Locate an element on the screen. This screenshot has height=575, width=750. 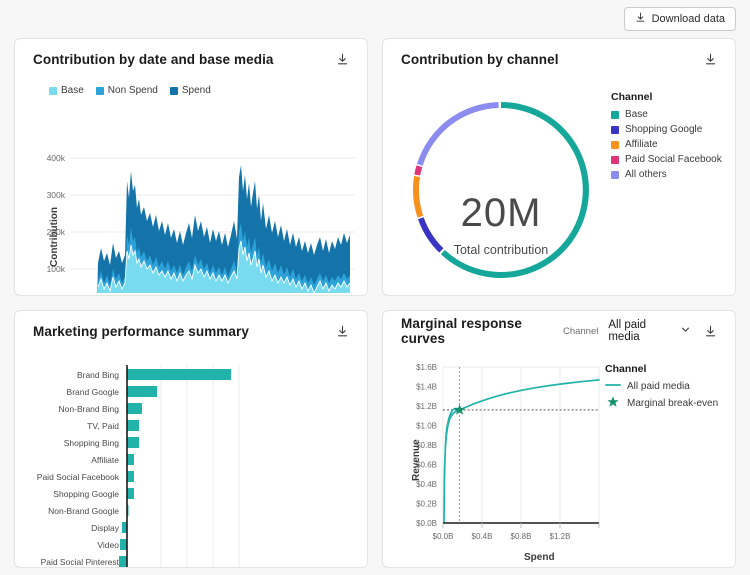
legend-label-paid-social-facebook: Paid Social Facebook is located at coordinates (673, 159).